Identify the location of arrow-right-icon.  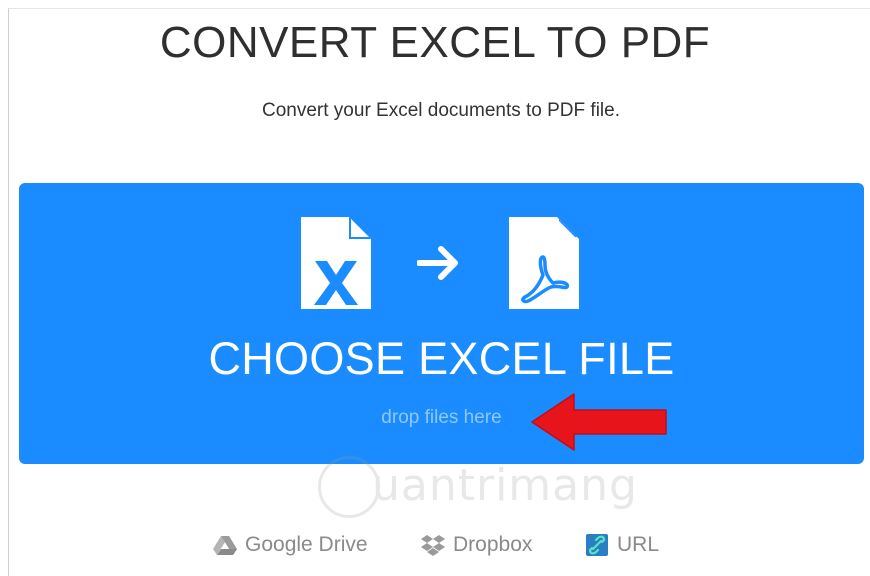
(437, 263).